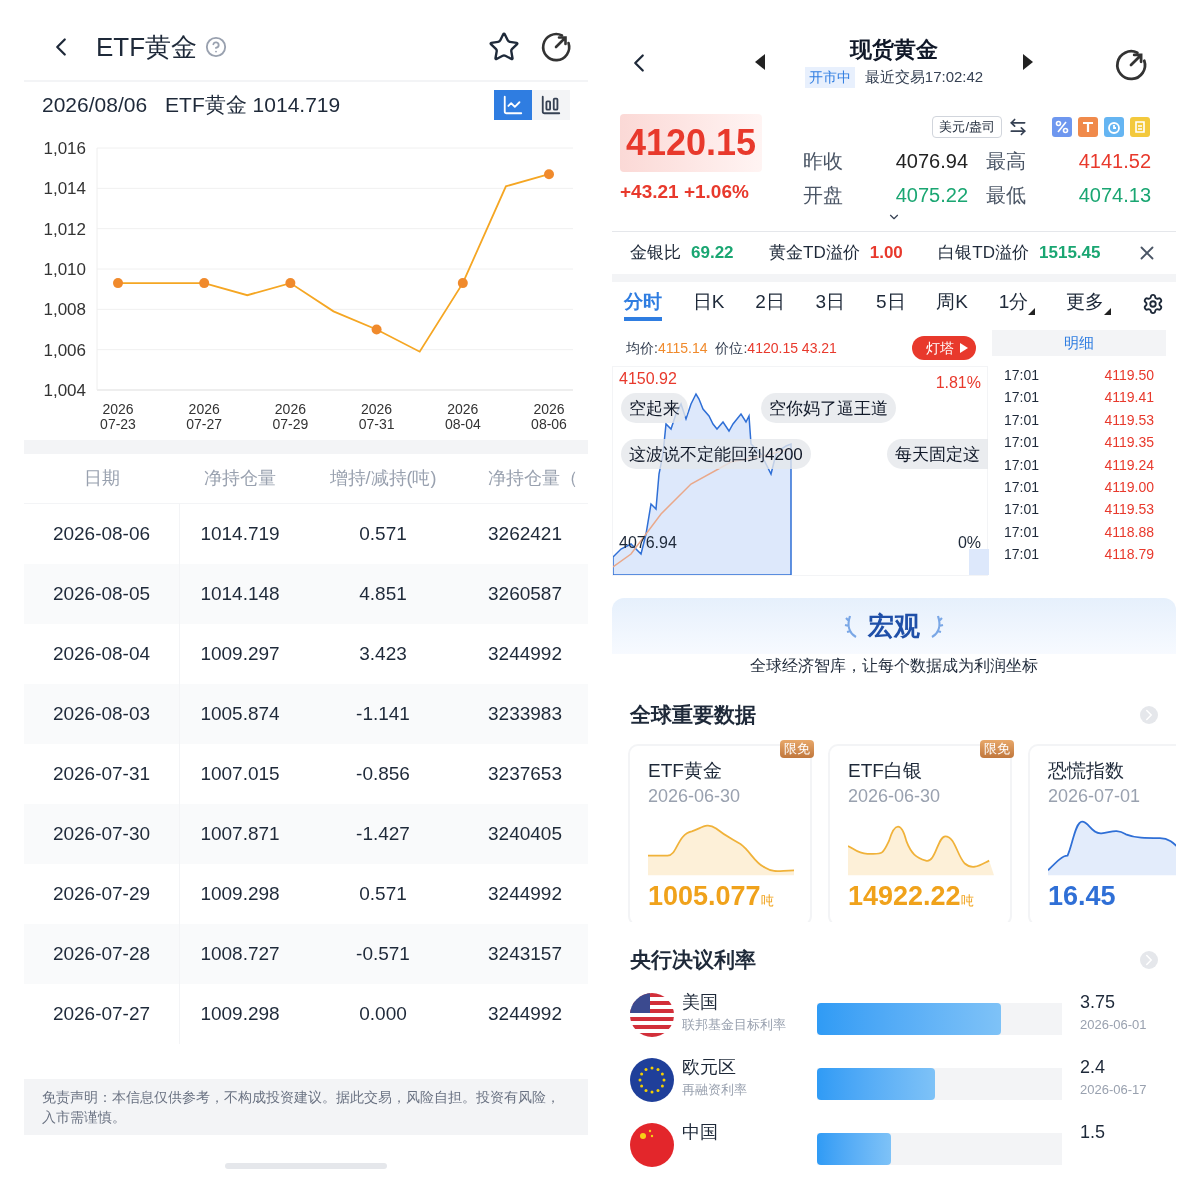  What do you see at coordinates (383, 773) in the screenshot?
I see `table-cell-text: -0.856` at bounding box center [383, 773].